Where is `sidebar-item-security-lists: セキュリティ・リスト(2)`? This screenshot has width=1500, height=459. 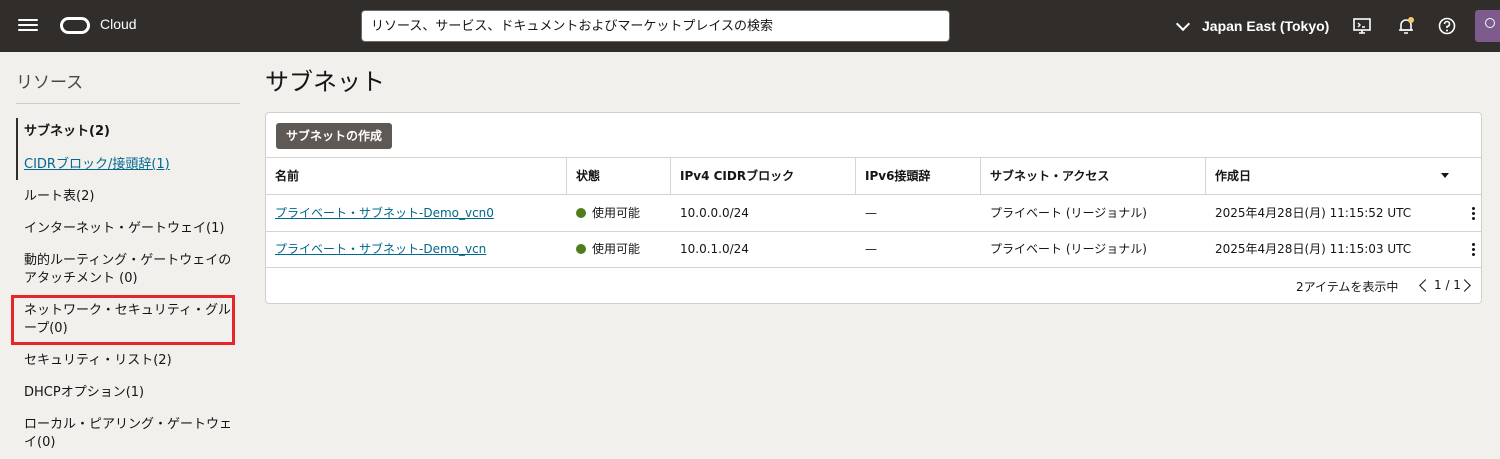 sidebar-item-security-lists: セキュリティ・リスト(2) is located at coordinates (129, 361).